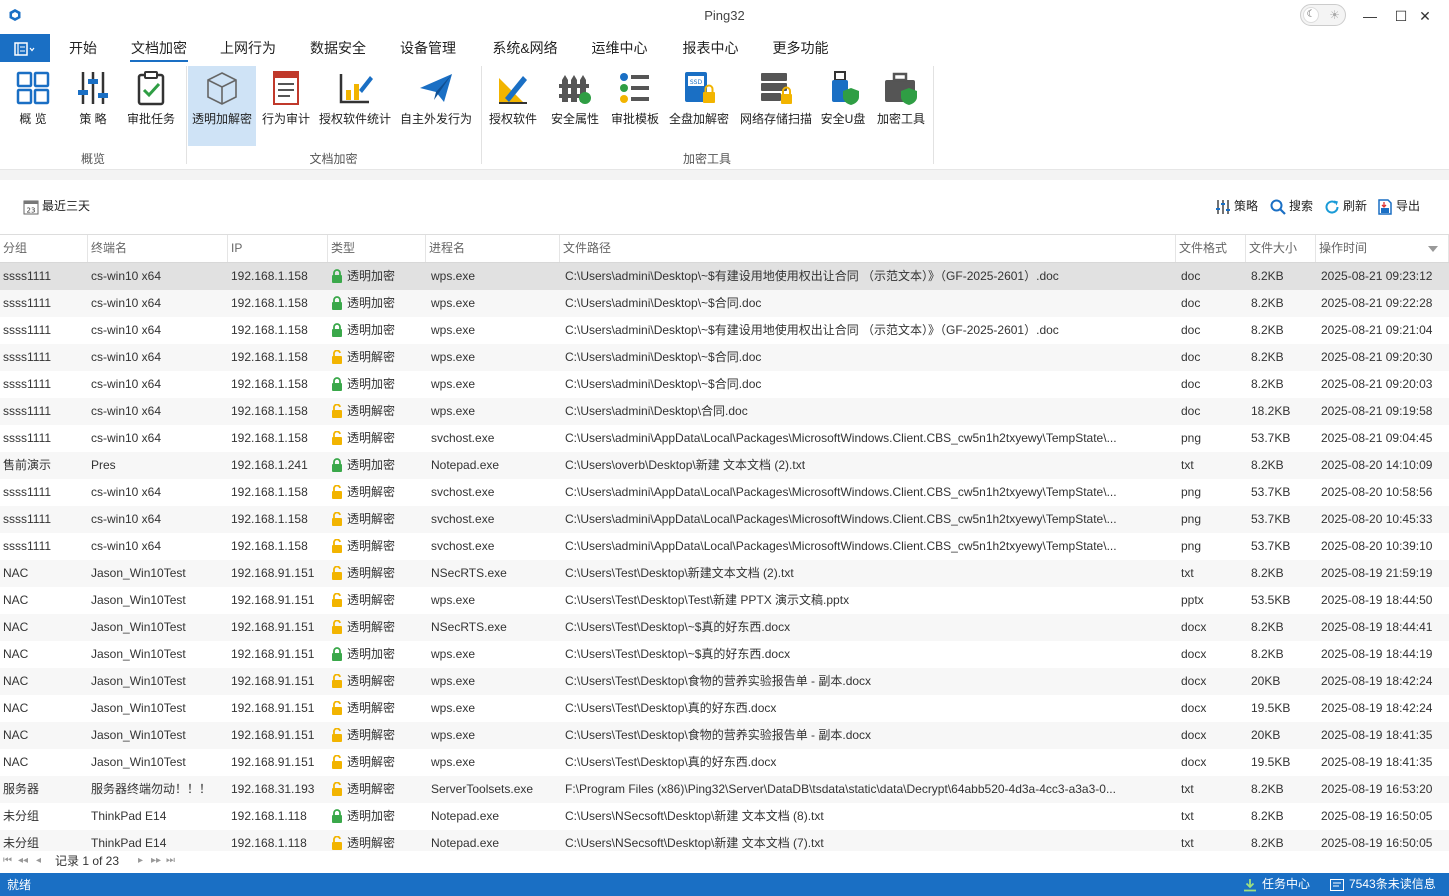 This screenshot has width=1449, height=896. I want to click on cell-terminal: cs-win10 x64, so click(126, 546).